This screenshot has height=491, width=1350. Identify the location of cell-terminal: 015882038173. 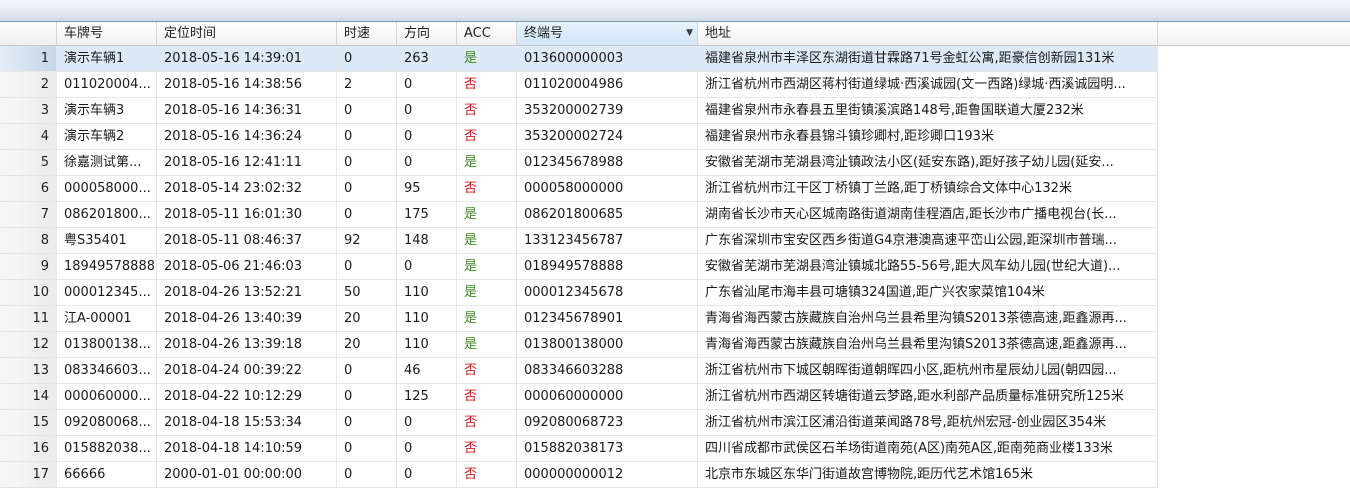
(607, 449).